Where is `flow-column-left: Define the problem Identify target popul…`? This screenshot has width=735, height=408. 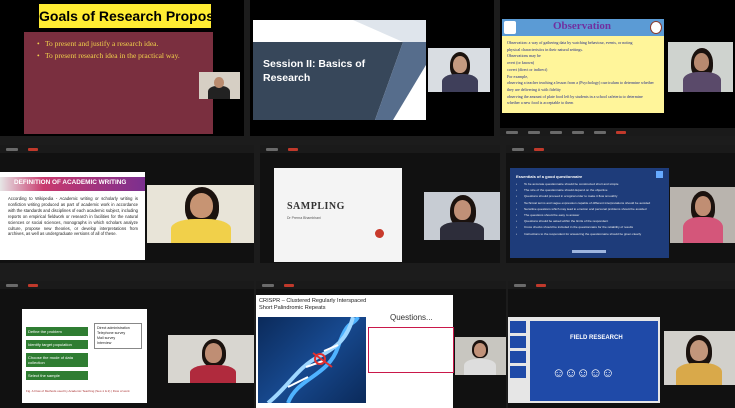 flow-column-left: Define the problem Identify target popul… is located at coordinates (57, 353).